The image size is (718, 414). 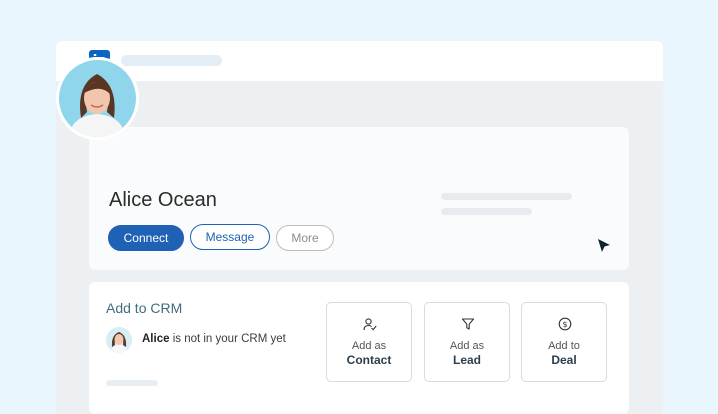 What do you see at coordinates (564, 360) in the screenshot?
I see `tile-line2: Deal` at bounding box center [564, 360].